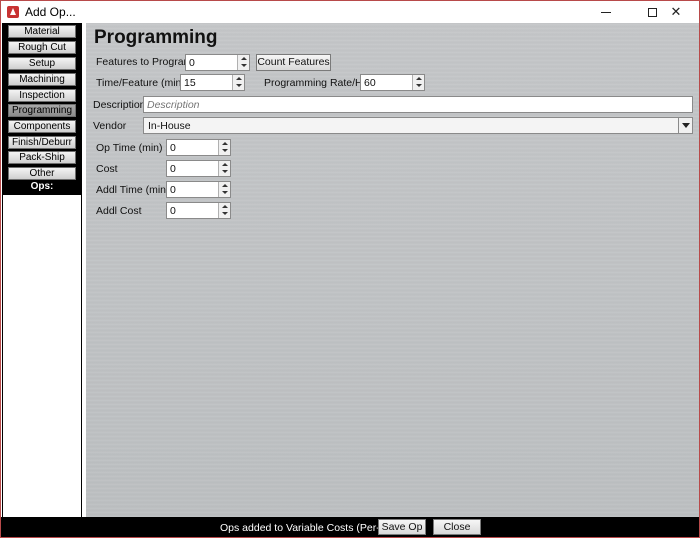  What do you see at coordinates (13, 12) in the screenshot?
I see `app-logo-icon` at bounding box center [13, 12].